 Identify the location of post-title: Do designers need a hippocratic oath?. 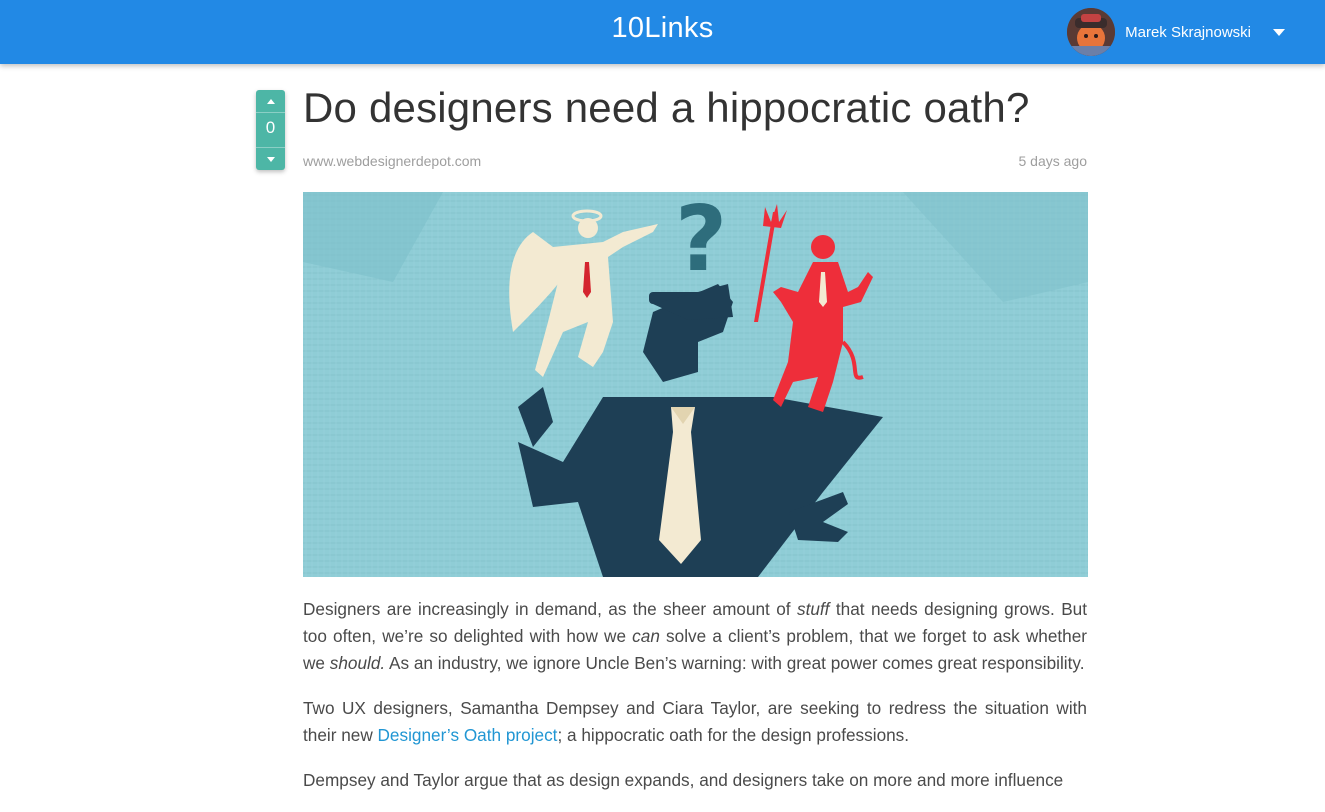
(698, 108).